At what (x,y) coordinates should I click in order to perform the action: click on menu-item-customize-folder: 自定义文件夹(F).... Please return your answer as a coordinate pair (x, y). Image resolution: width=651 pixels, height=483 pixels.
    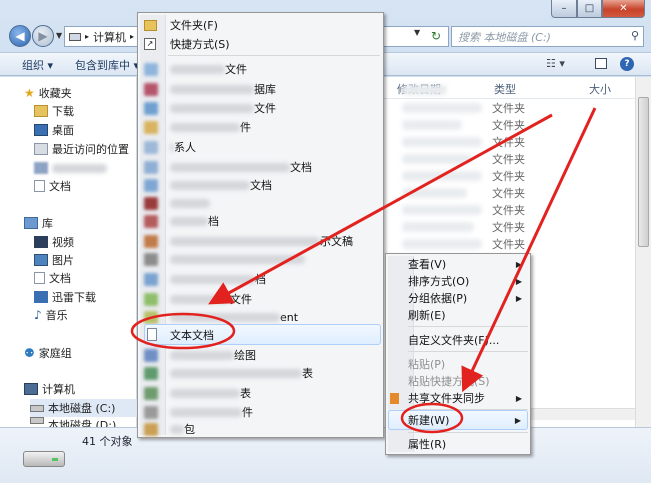
    Looking at the image, I should click on (468, 340).